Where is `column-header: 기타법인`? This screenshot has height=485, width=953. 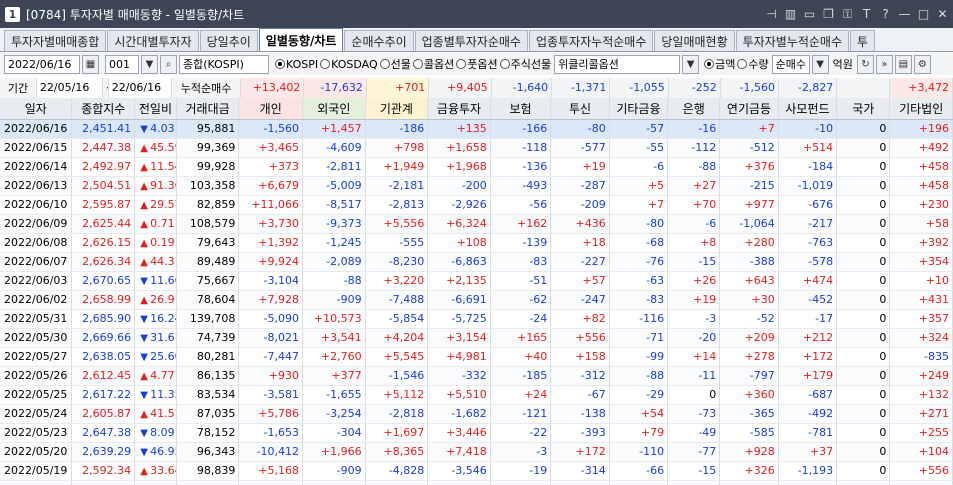 column-header: 기타법인 is located at coordinates (921, 109).